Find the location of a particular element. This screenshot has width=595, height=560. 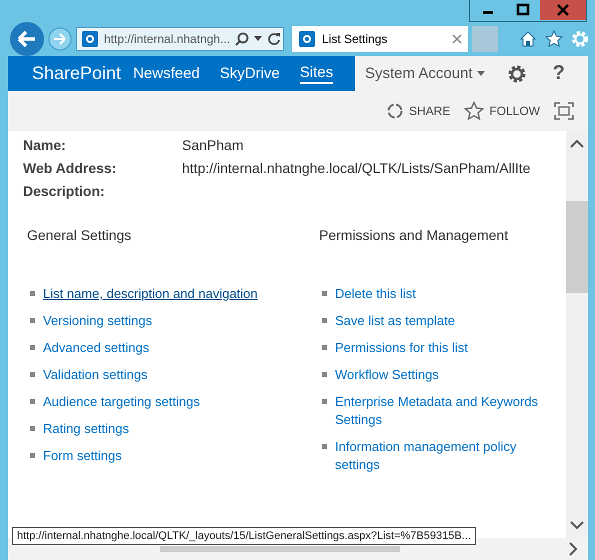

settings-link: Information management policy settings is located at coordinates (447, 456).